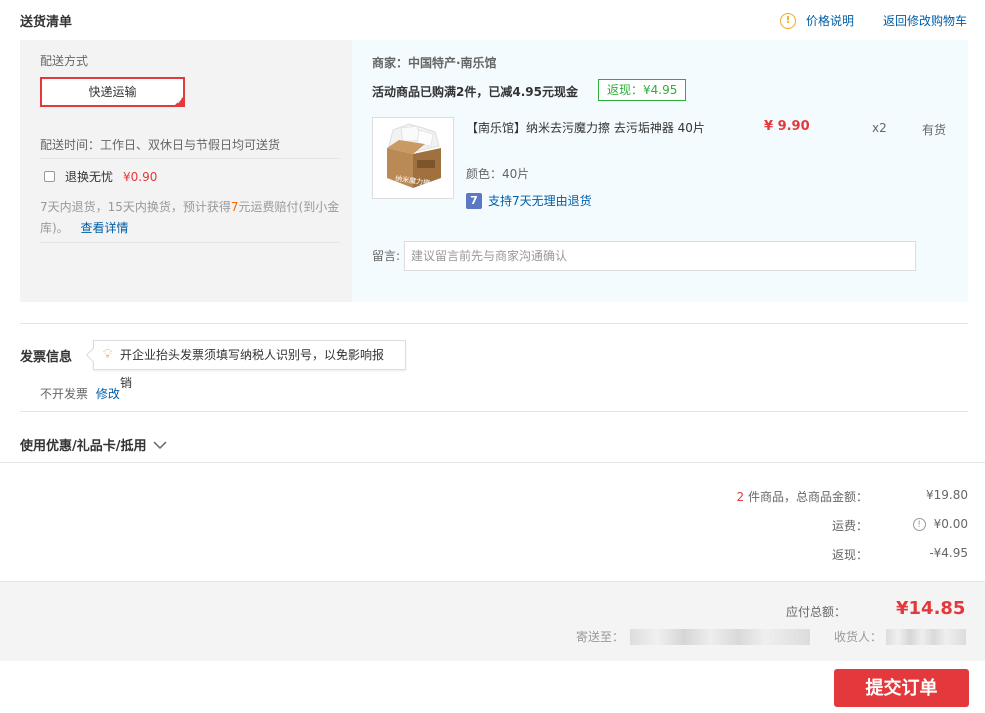 This screenshot has width=985, height=713. What do you see at coordinates (931, 608) in the screenshot?
I see `total-amount: ¥14.85` at bounding box center [931, 608].